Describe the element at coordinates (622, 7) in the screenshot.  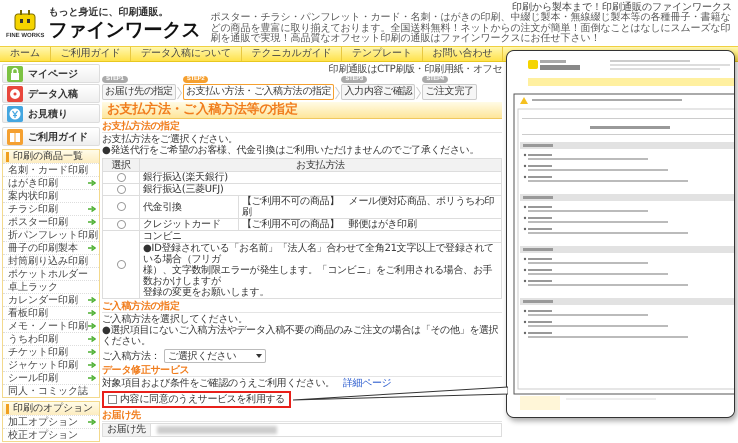
I see `site-headline: 印刷から製本まで！印刷通販のファインワークス` at that location.